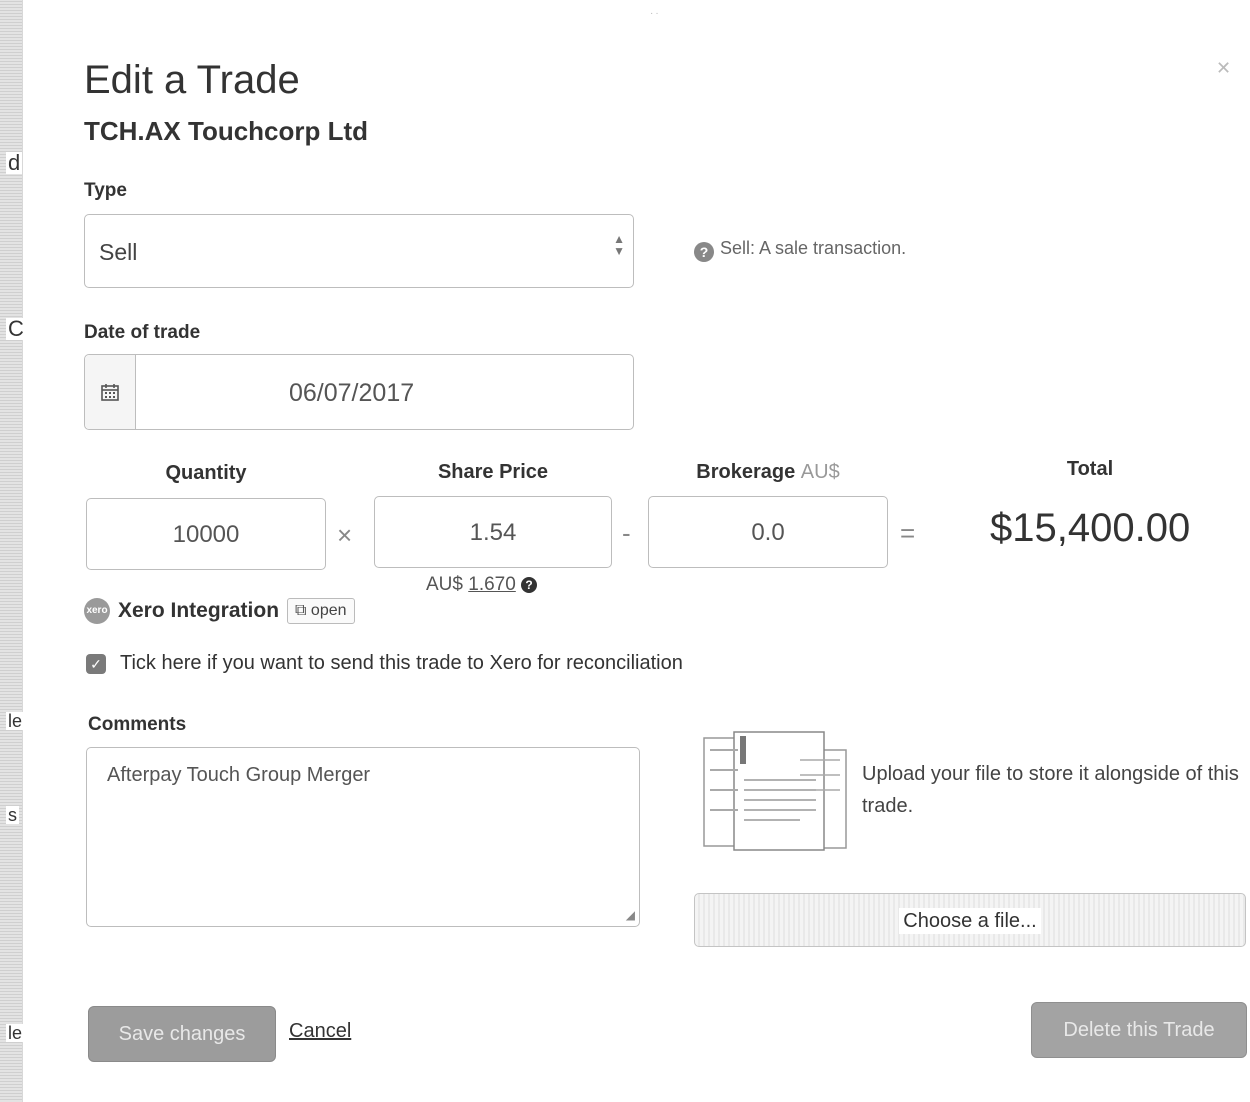  I want to click on type-hint: ? Sell: A sale transaction., so click(800, 250).